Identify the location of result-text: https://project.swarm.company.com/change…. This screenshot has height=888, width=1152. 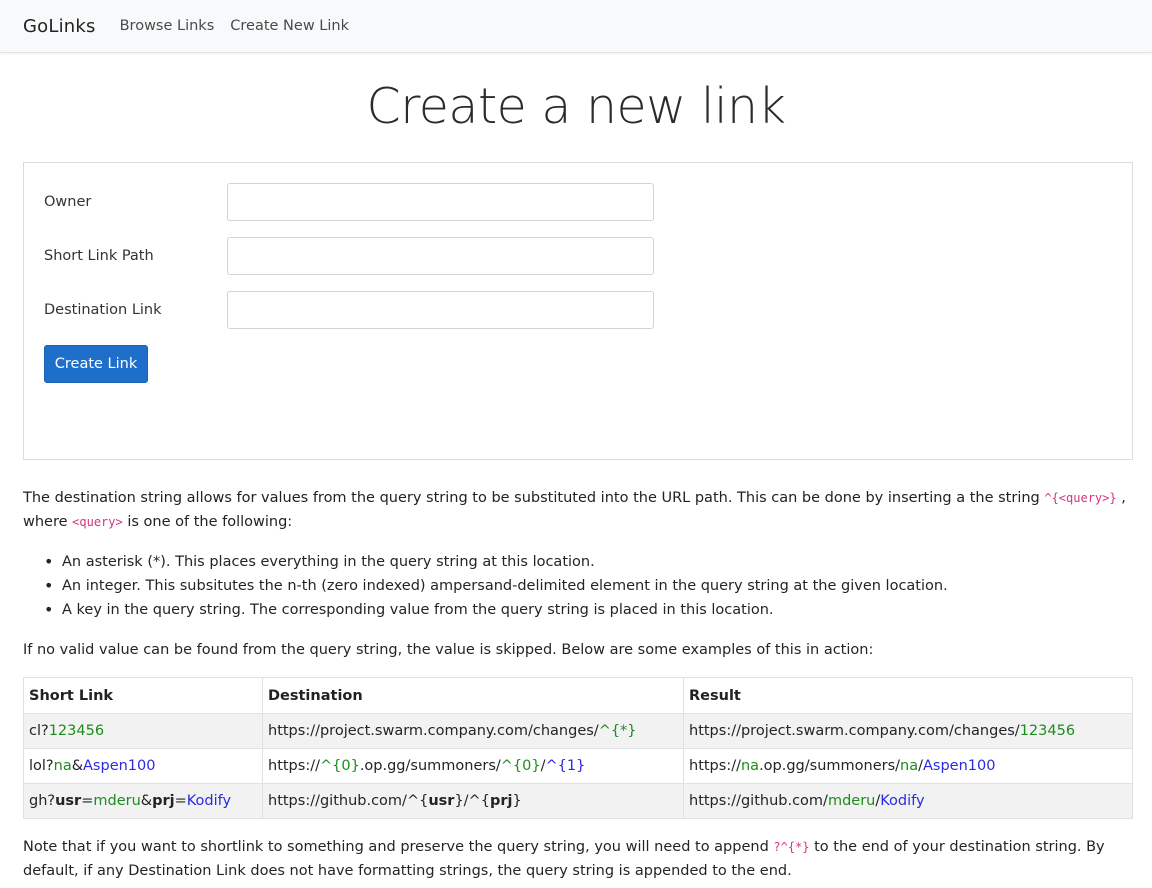
(854, 731).